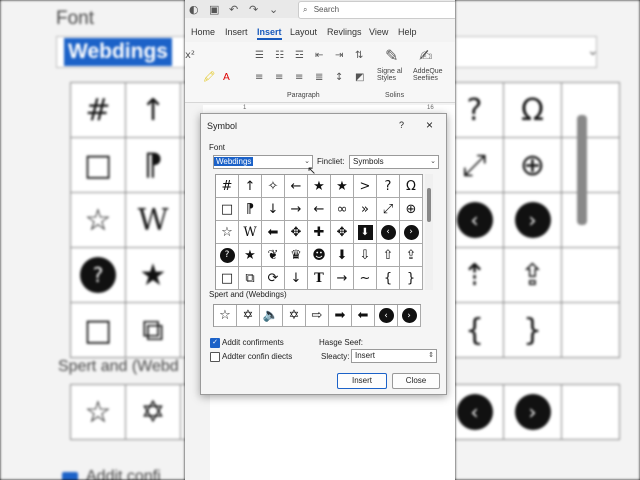  Describe the element at coordinates (226, 77) in the screenshot. I see `font-color-icon: A` at that location.